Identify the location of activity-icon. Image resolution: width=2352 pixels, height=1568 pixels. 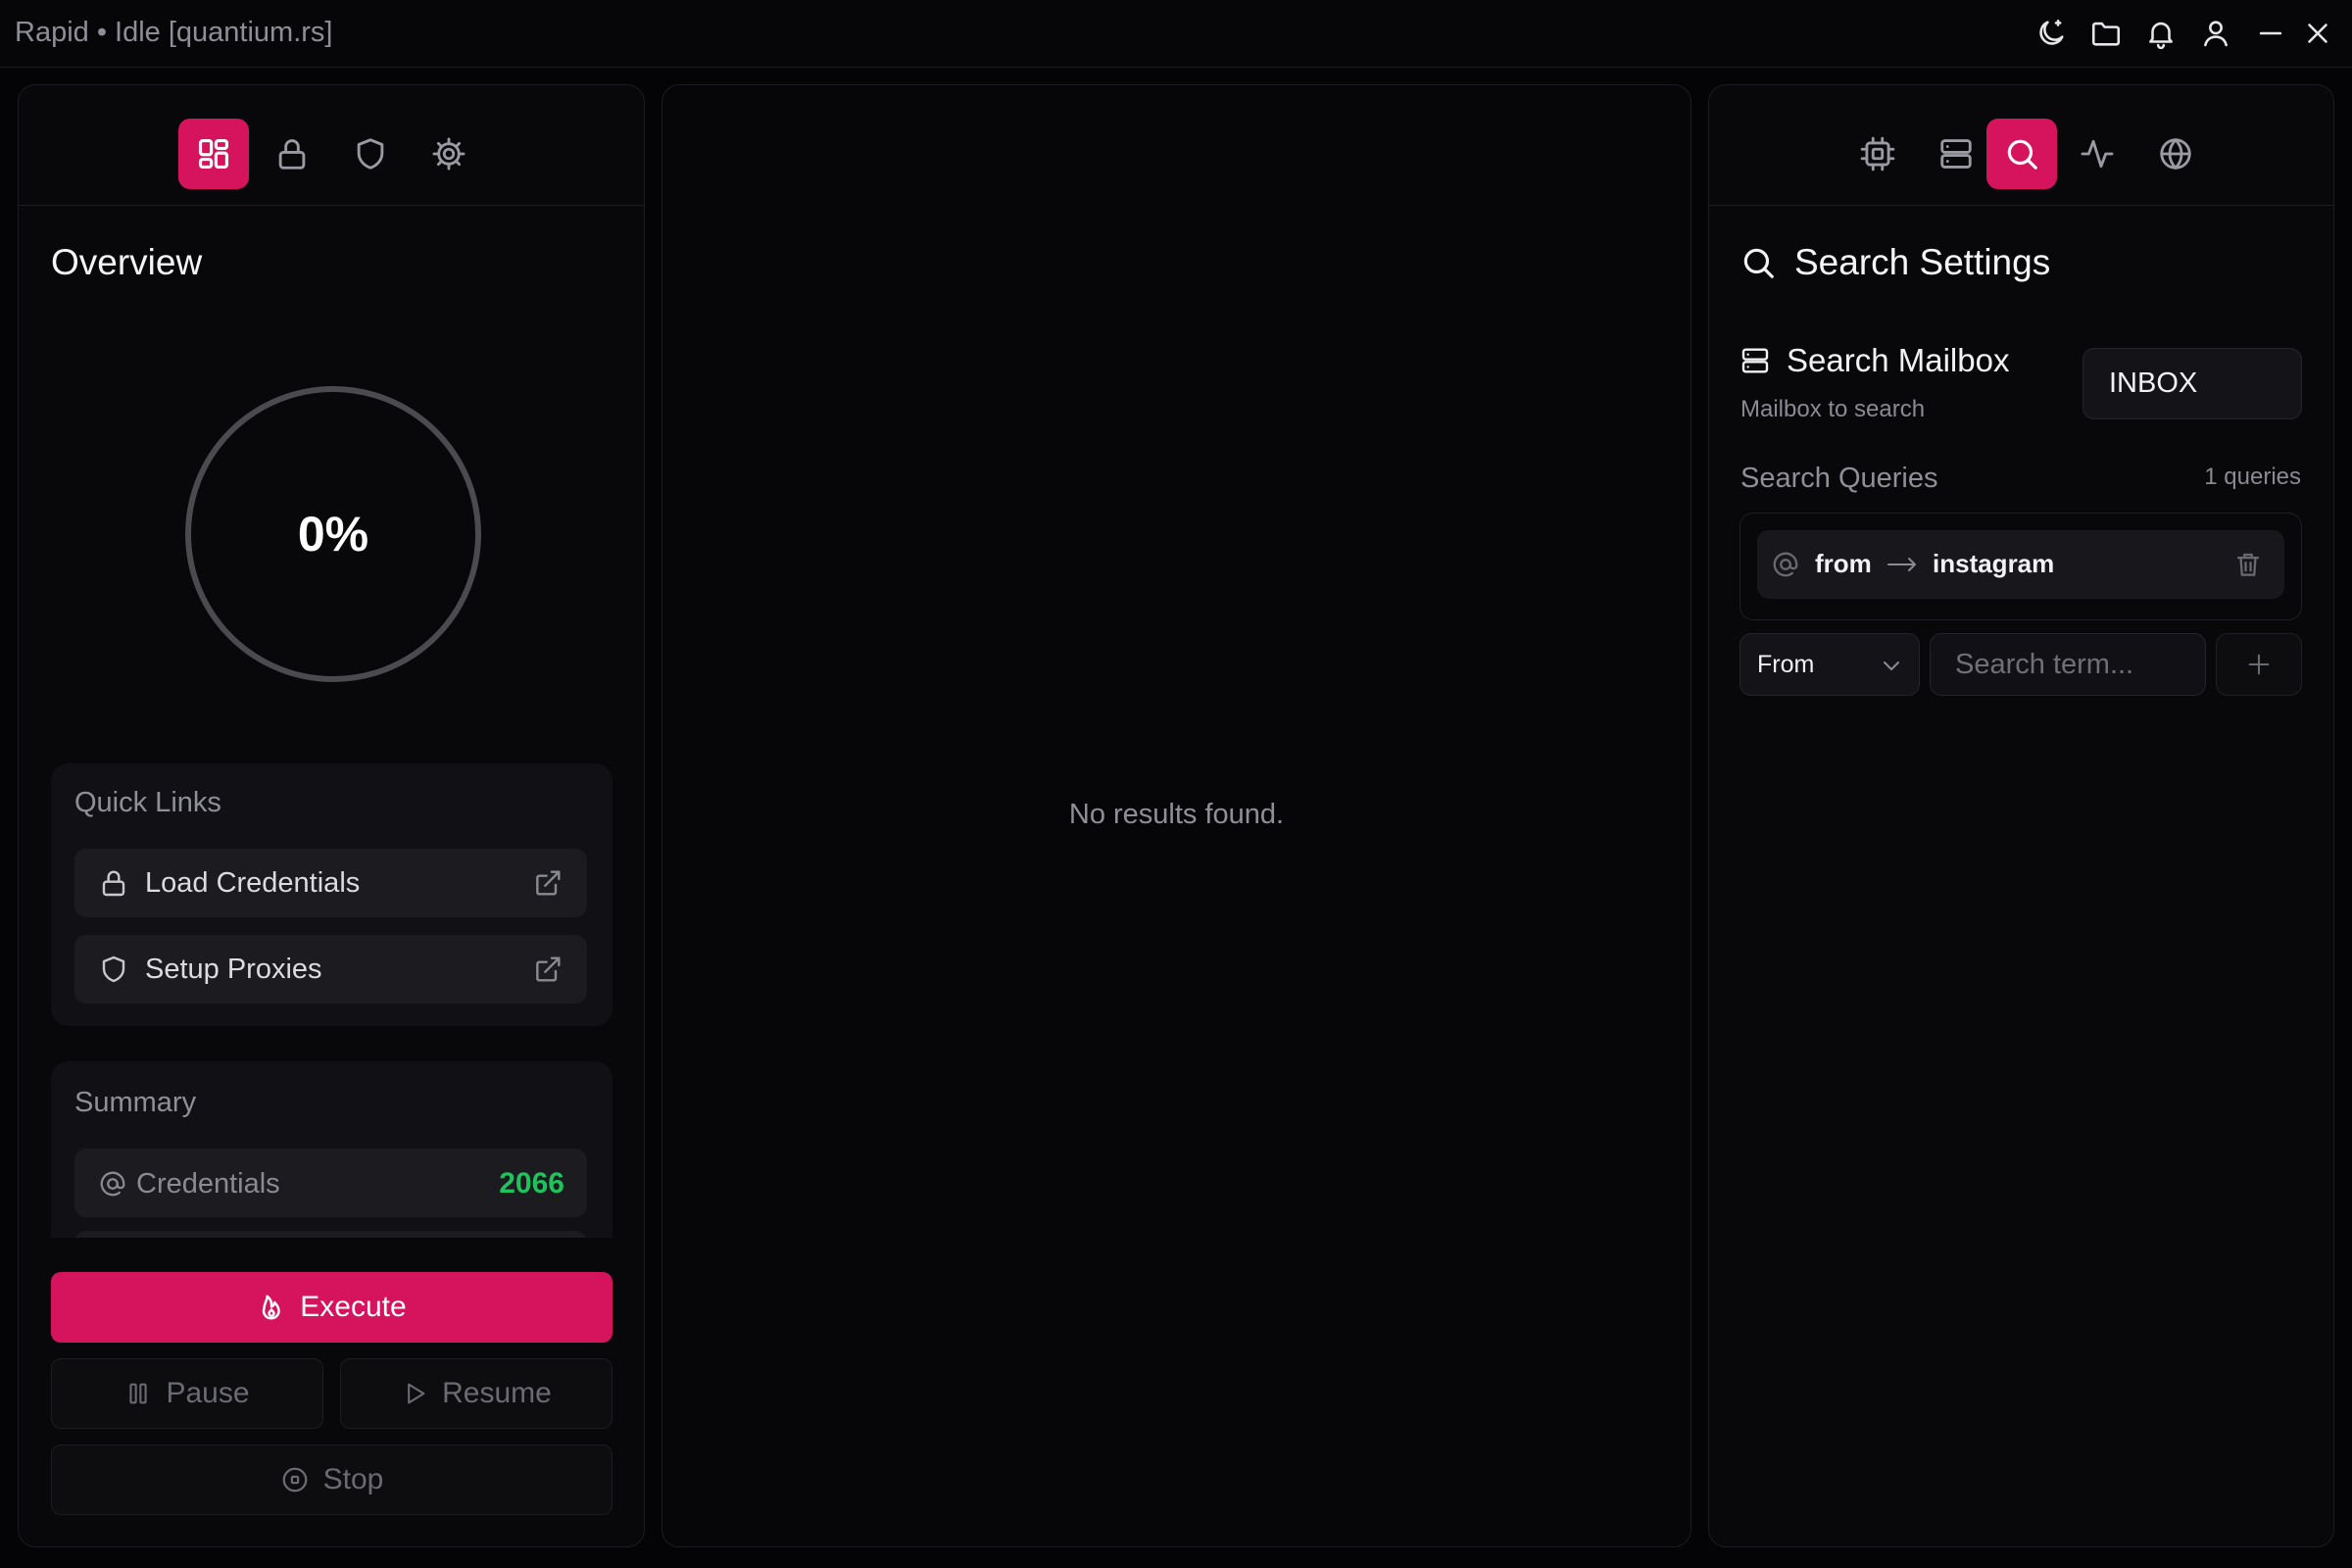
(2097, 153).